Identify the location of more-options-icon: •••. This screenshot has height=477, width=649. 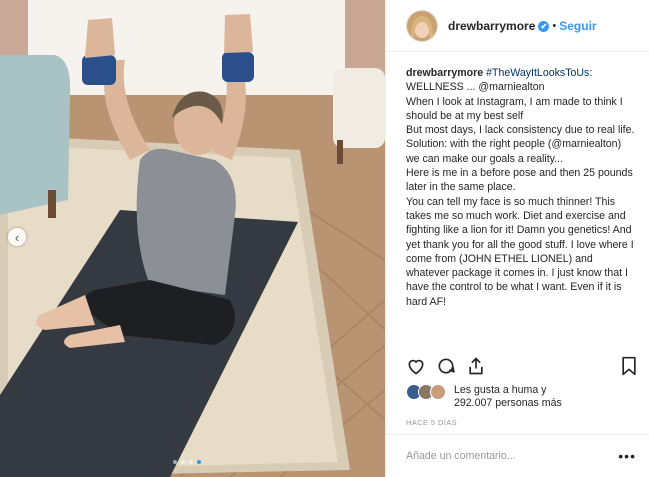
(627, 456).